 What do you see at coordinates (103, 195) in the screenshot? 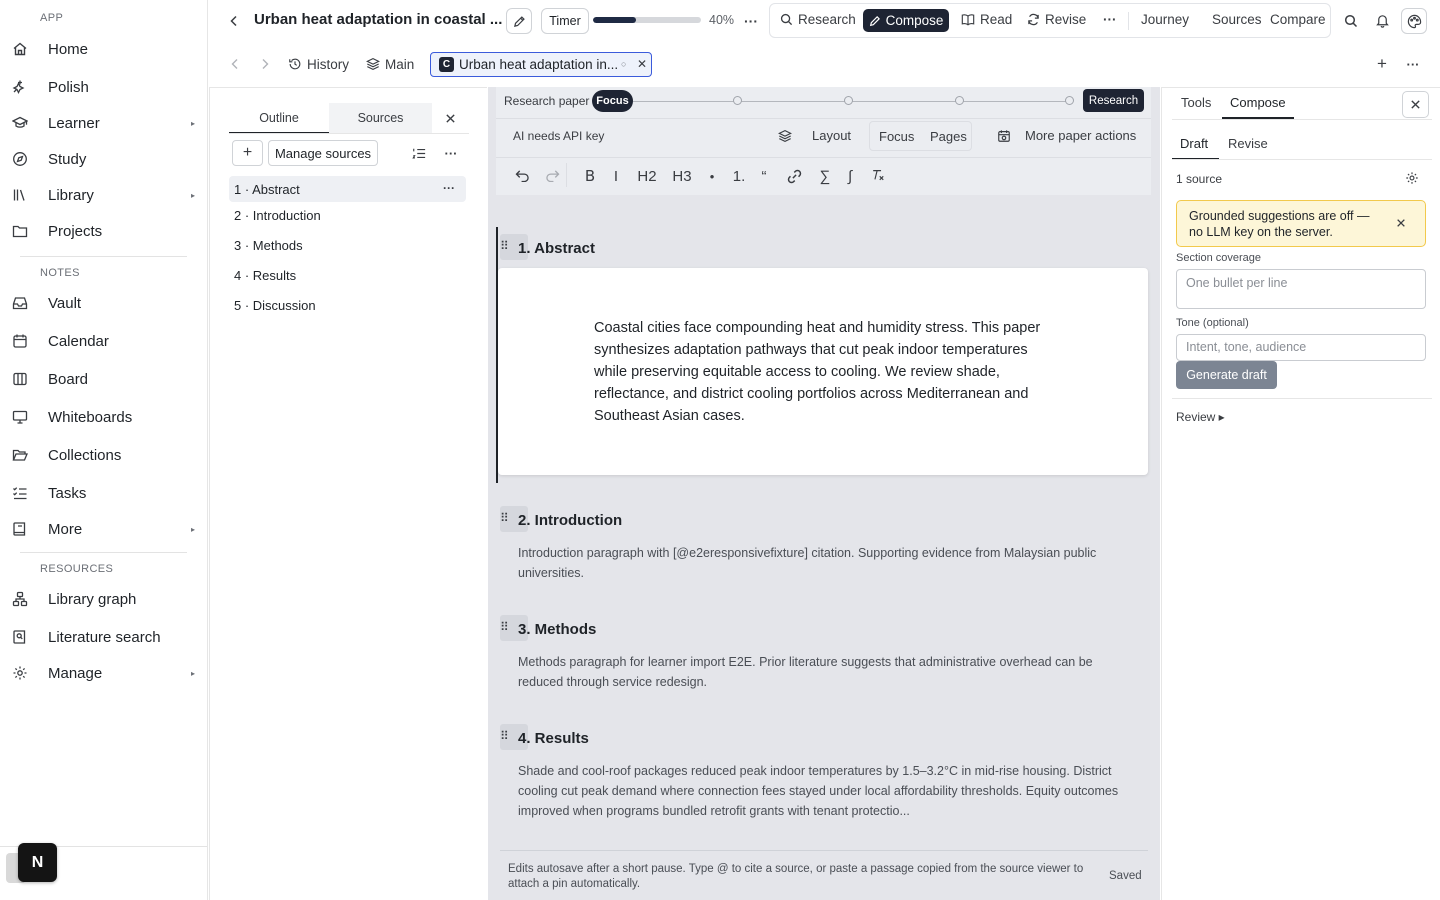
I see `sidebar-item-library: Library ▸` at bounding box center [103, 195].